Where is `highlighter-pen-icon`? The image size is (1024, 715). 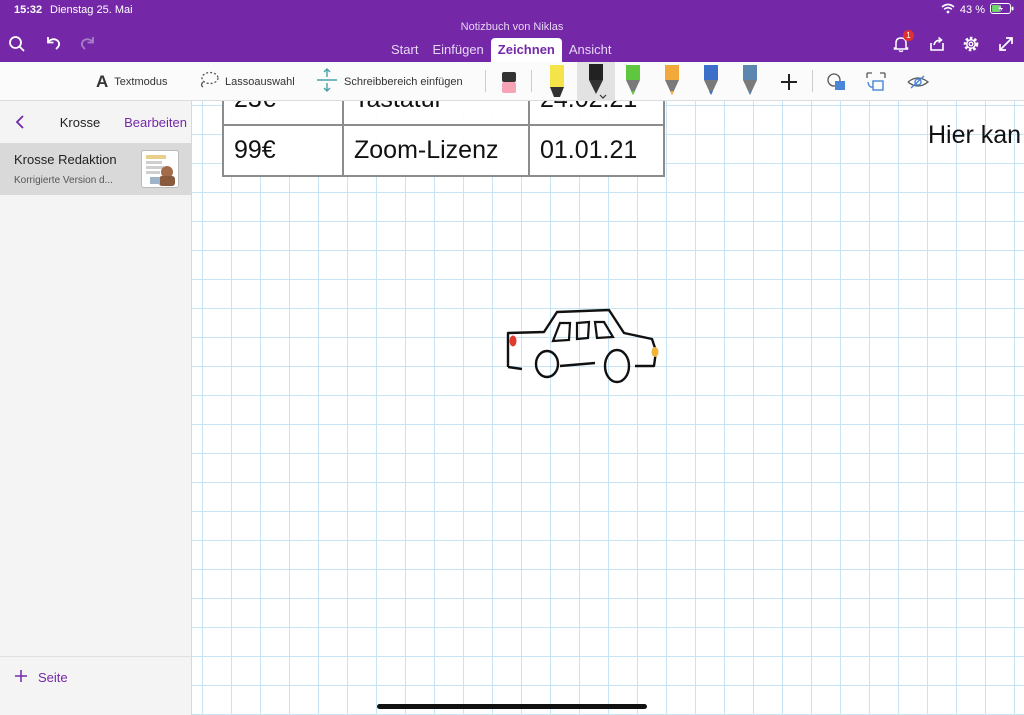 highlighter-pen-icon is located at coordinates (557, 81).